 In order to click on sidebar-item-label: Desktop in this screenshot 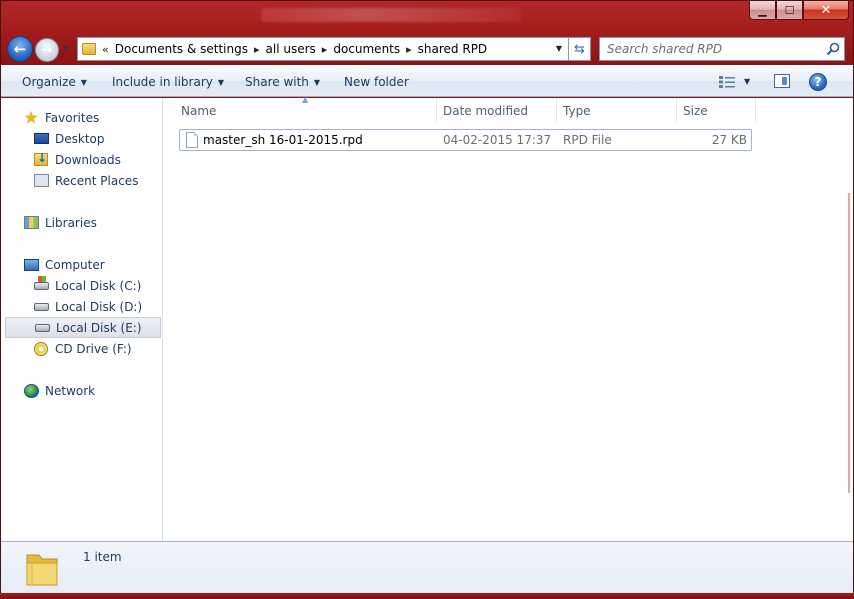, I will do `click(80, 138)`.